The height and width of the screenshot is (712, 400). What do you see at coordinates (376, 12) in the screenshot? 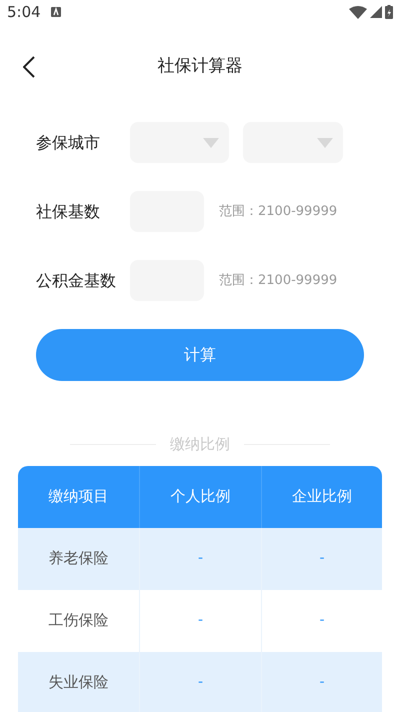
I see `signal-icon` at bounding box center [376, 12].